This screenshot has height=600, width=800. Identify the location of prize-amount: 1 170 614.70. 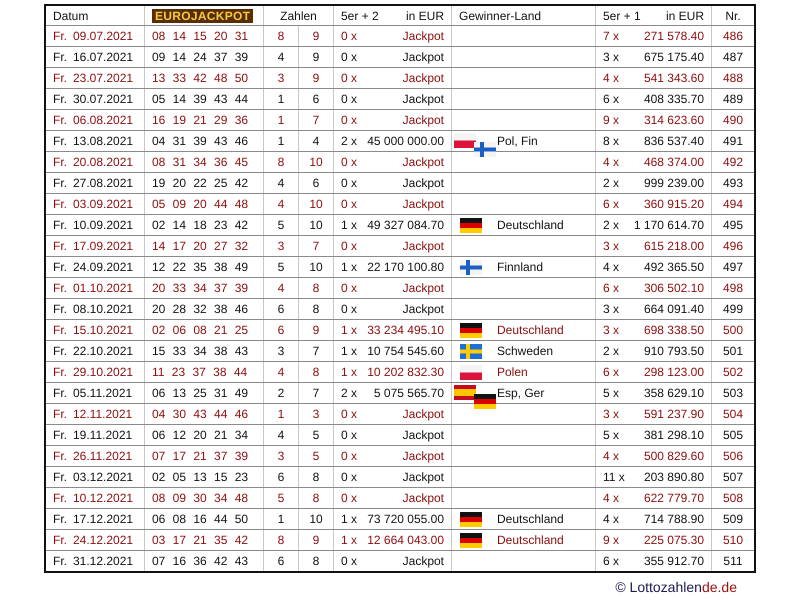
(669, 225).